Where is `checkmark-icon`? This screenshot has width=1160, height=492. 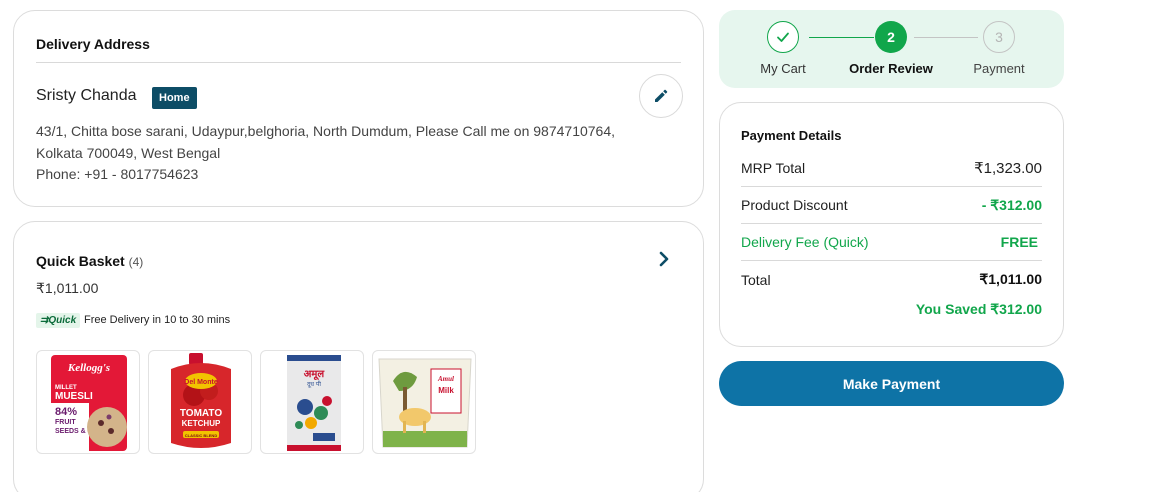 checkmark-icon is located at coordinates (783, 37).